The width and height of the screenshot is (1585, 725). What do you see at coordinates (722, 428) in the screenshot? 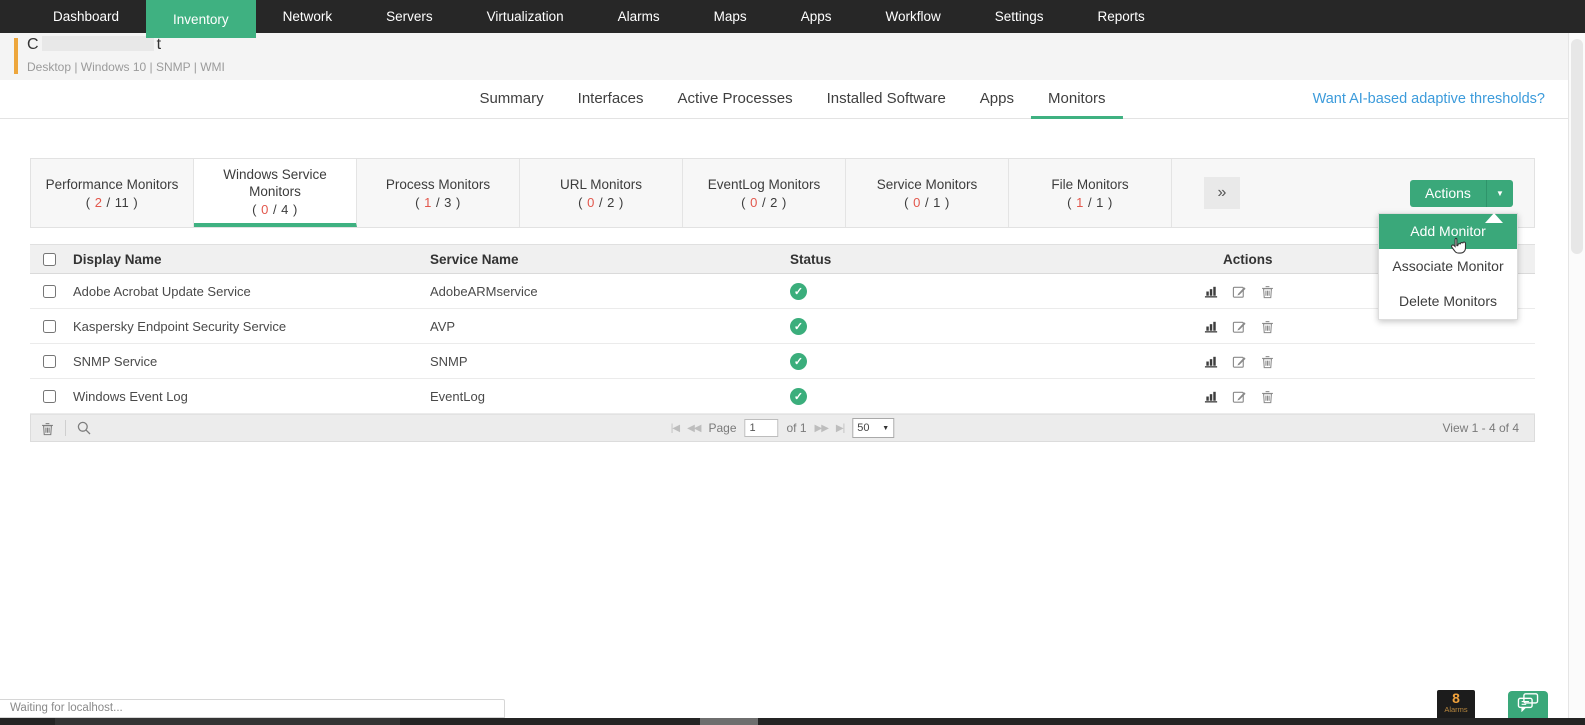
I see `page-label: Page` at bounding box center [722, 428].